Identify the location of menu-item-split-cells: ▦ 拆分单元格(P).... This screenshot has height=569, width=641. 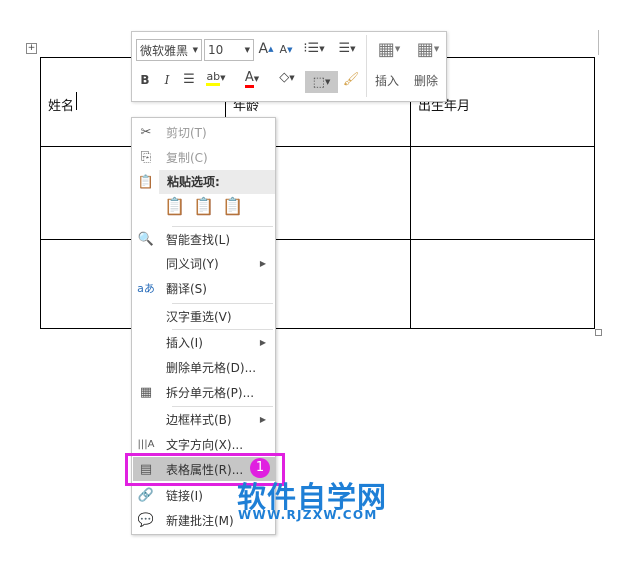
(204, 392).